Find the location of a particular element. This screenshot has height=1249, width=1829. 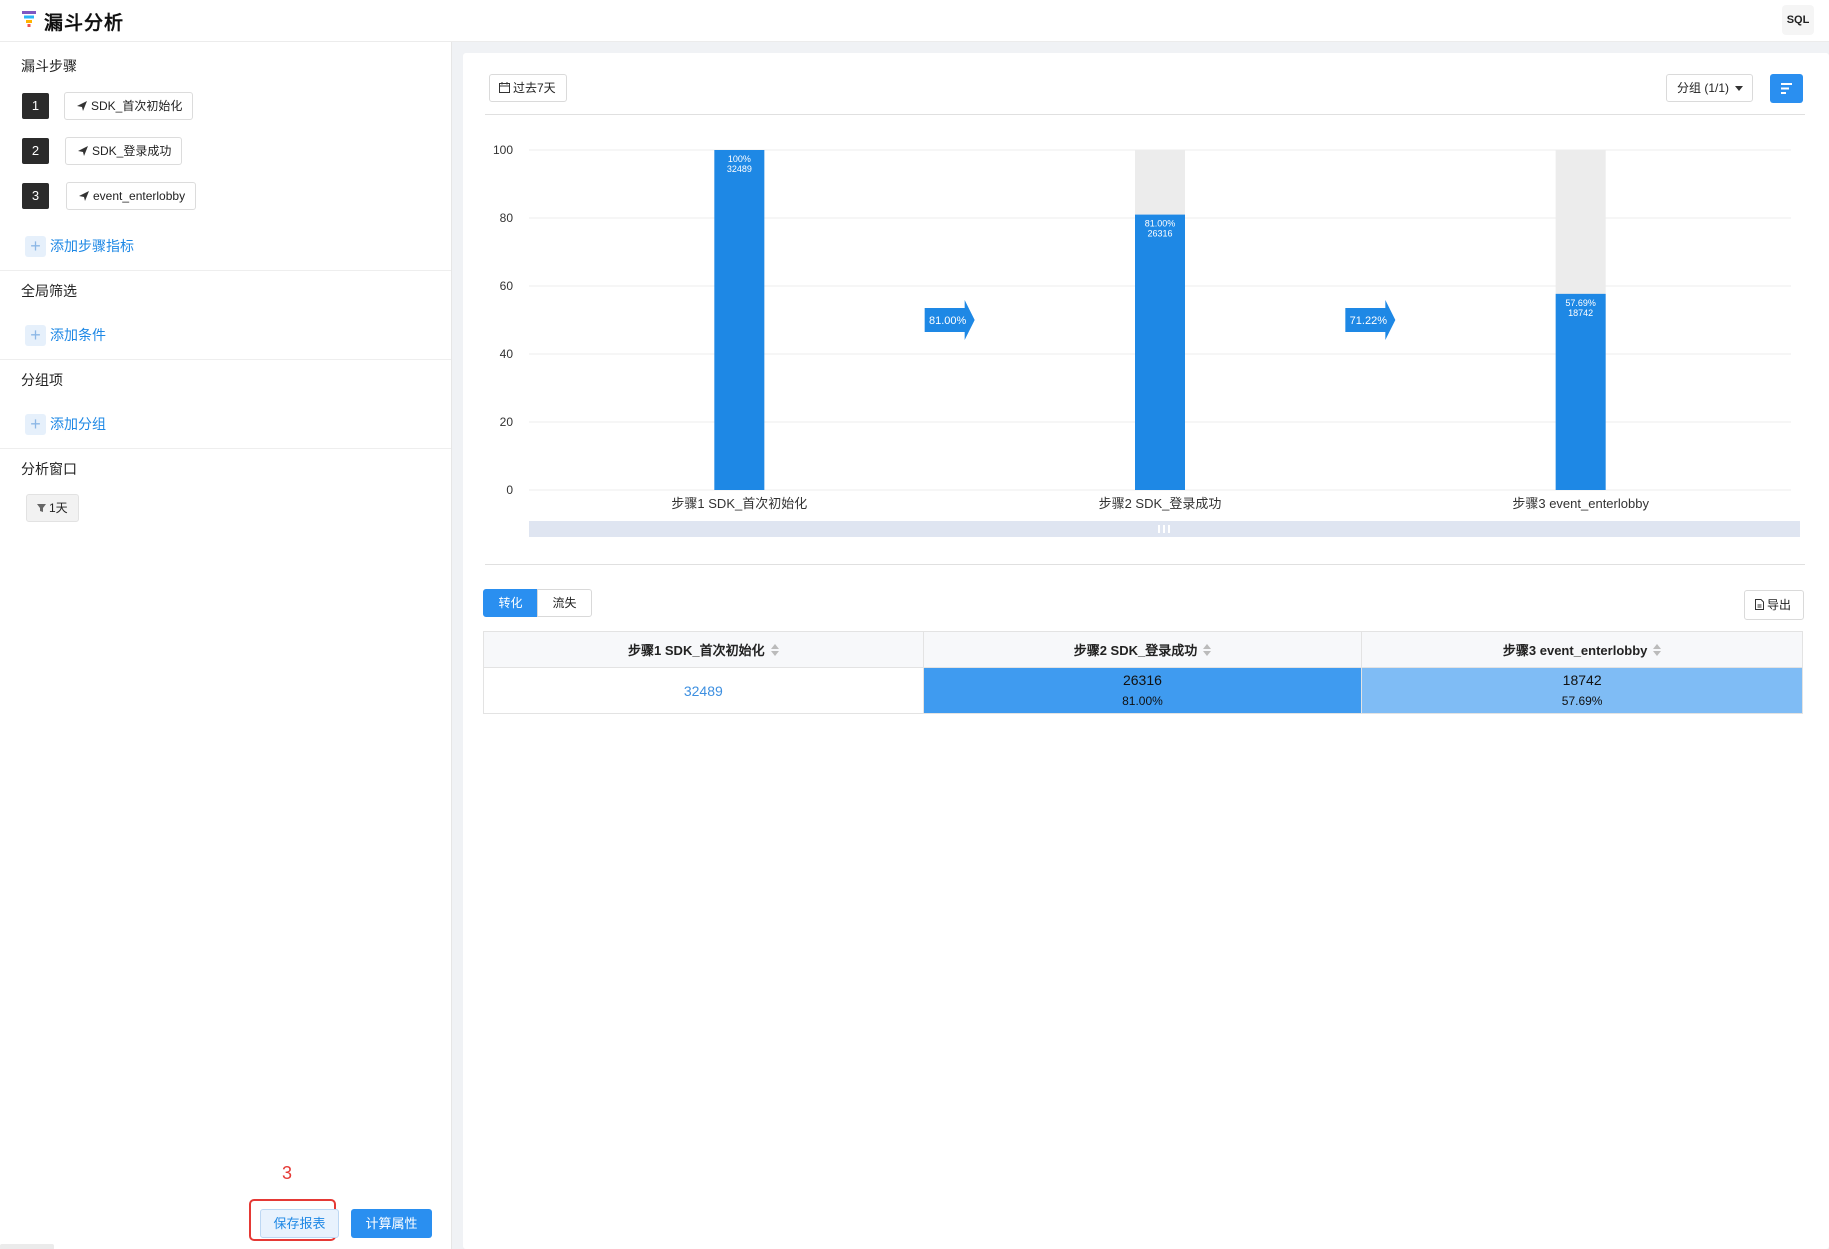

add-step-metric-button: + 添加步骤指标 is located at coordinates (79, 246).